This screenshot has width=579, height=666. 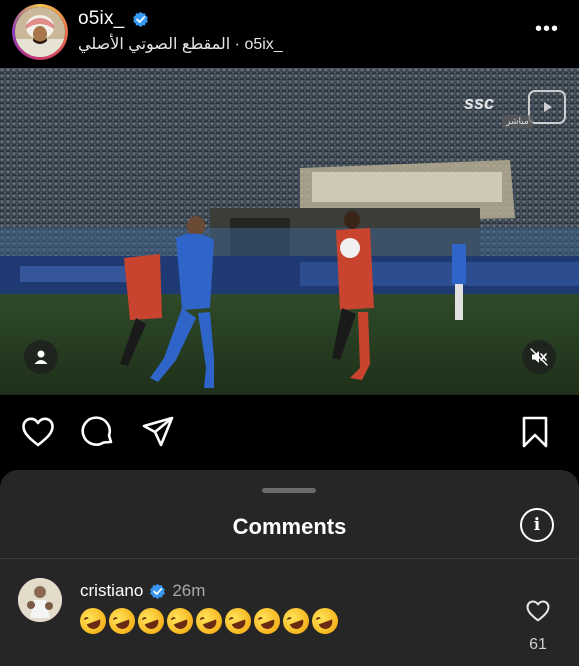 What do you see at coordinates (189, 590) in the screenshot?
I see `comment-timestamp: 26m` at bounding box center [189, 590].